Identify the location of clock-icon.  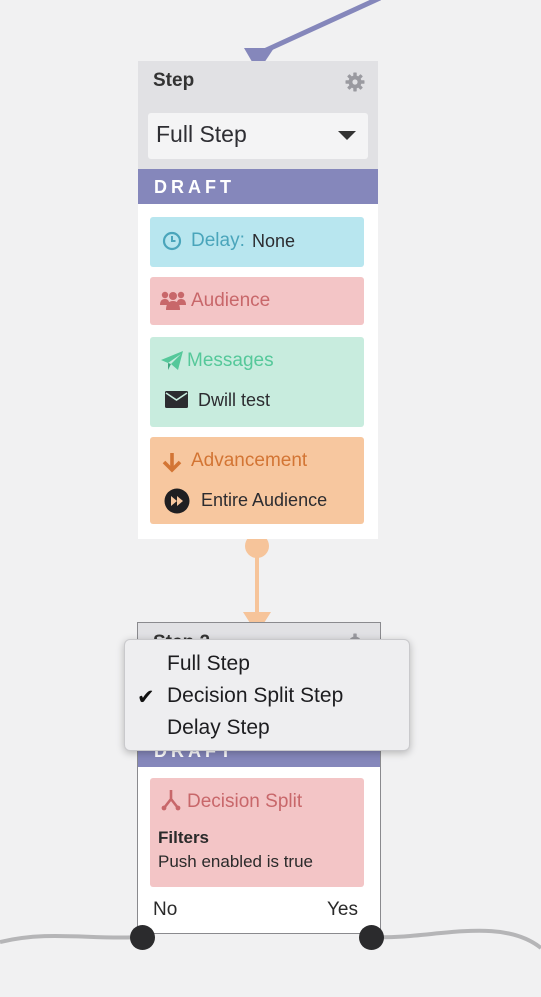
(172, 243).